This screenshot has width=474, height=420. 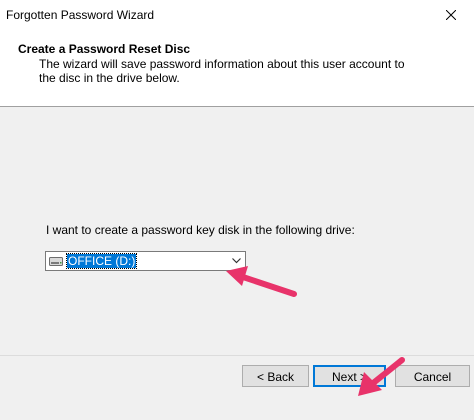 I want to click on next-button: Next >, so click(x=349, y=376).